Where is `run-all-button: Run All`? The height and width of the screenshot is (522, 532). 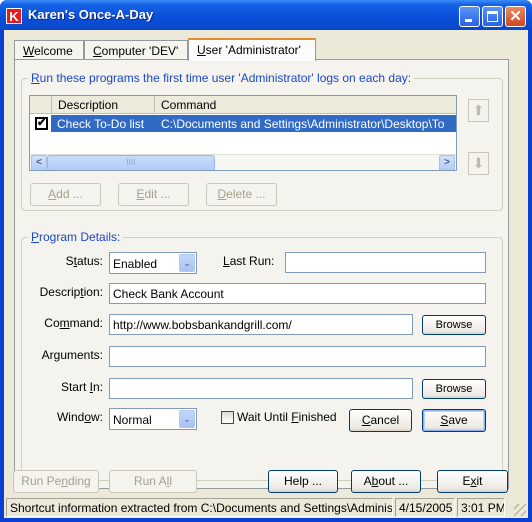 run-all-button: Run All is located at coordinates (153, 481).